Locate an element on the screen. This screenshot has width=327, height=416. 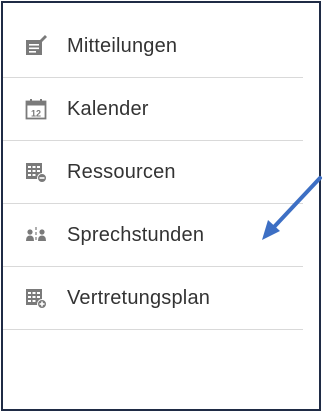
menu-item-ressourcen: Ressourcen is located at coordinates (153, 172).